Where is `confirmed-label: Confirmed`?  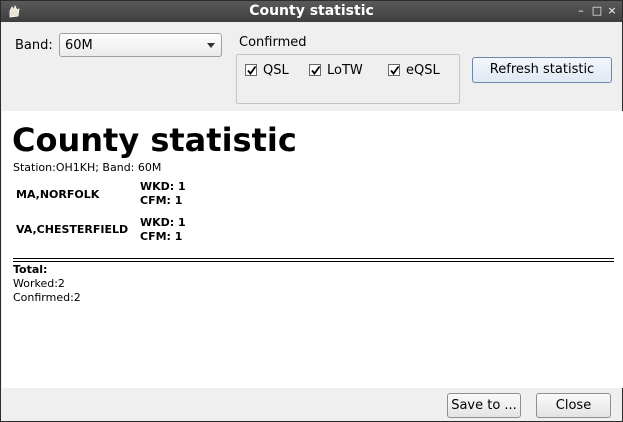 confirmed-label: Confirmed is located at coordinates (273, 42).